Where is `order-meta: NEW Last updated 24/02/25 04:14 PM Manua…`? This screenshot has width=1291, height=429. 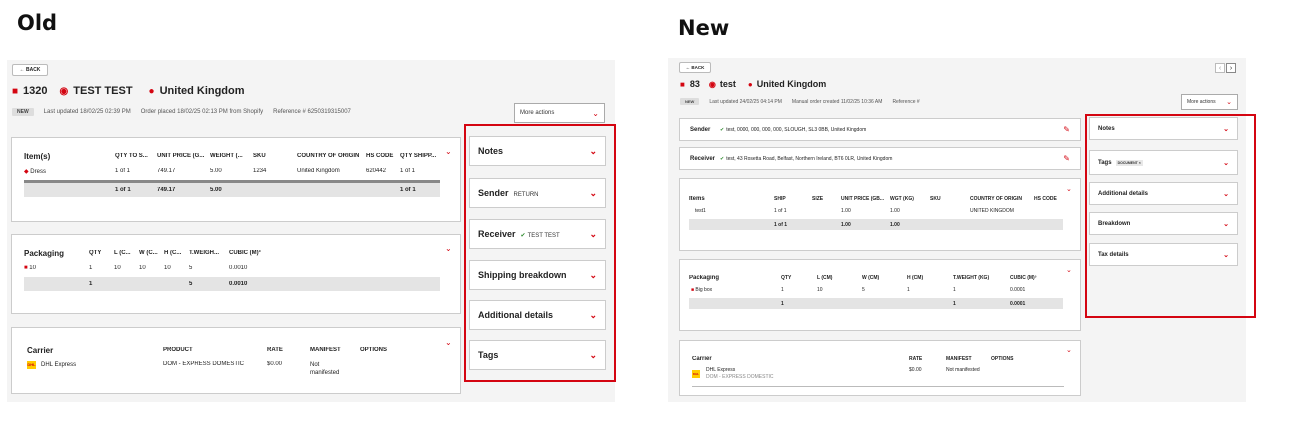 order-meta: NEW Last updated 24/02/25 04:14 PM Manua… is located at coordinates (805, 101).